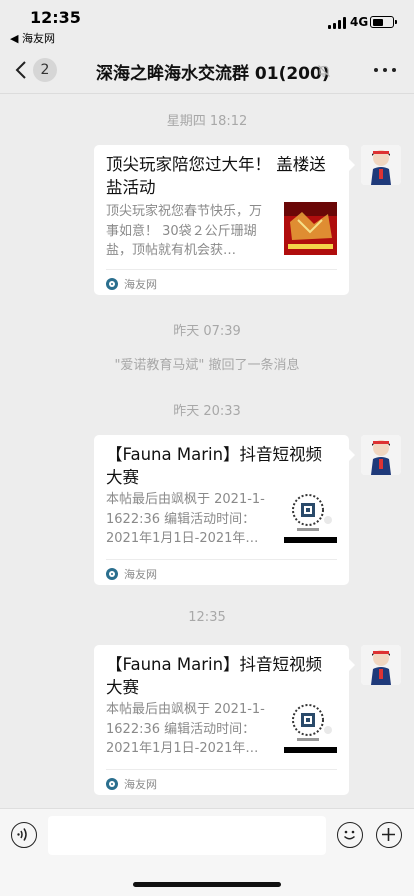 This screenshot has width=414, height=896. Describe the element at coordinates (23, 70) in the screenshot. I see `chevron-left-icon` at that location.